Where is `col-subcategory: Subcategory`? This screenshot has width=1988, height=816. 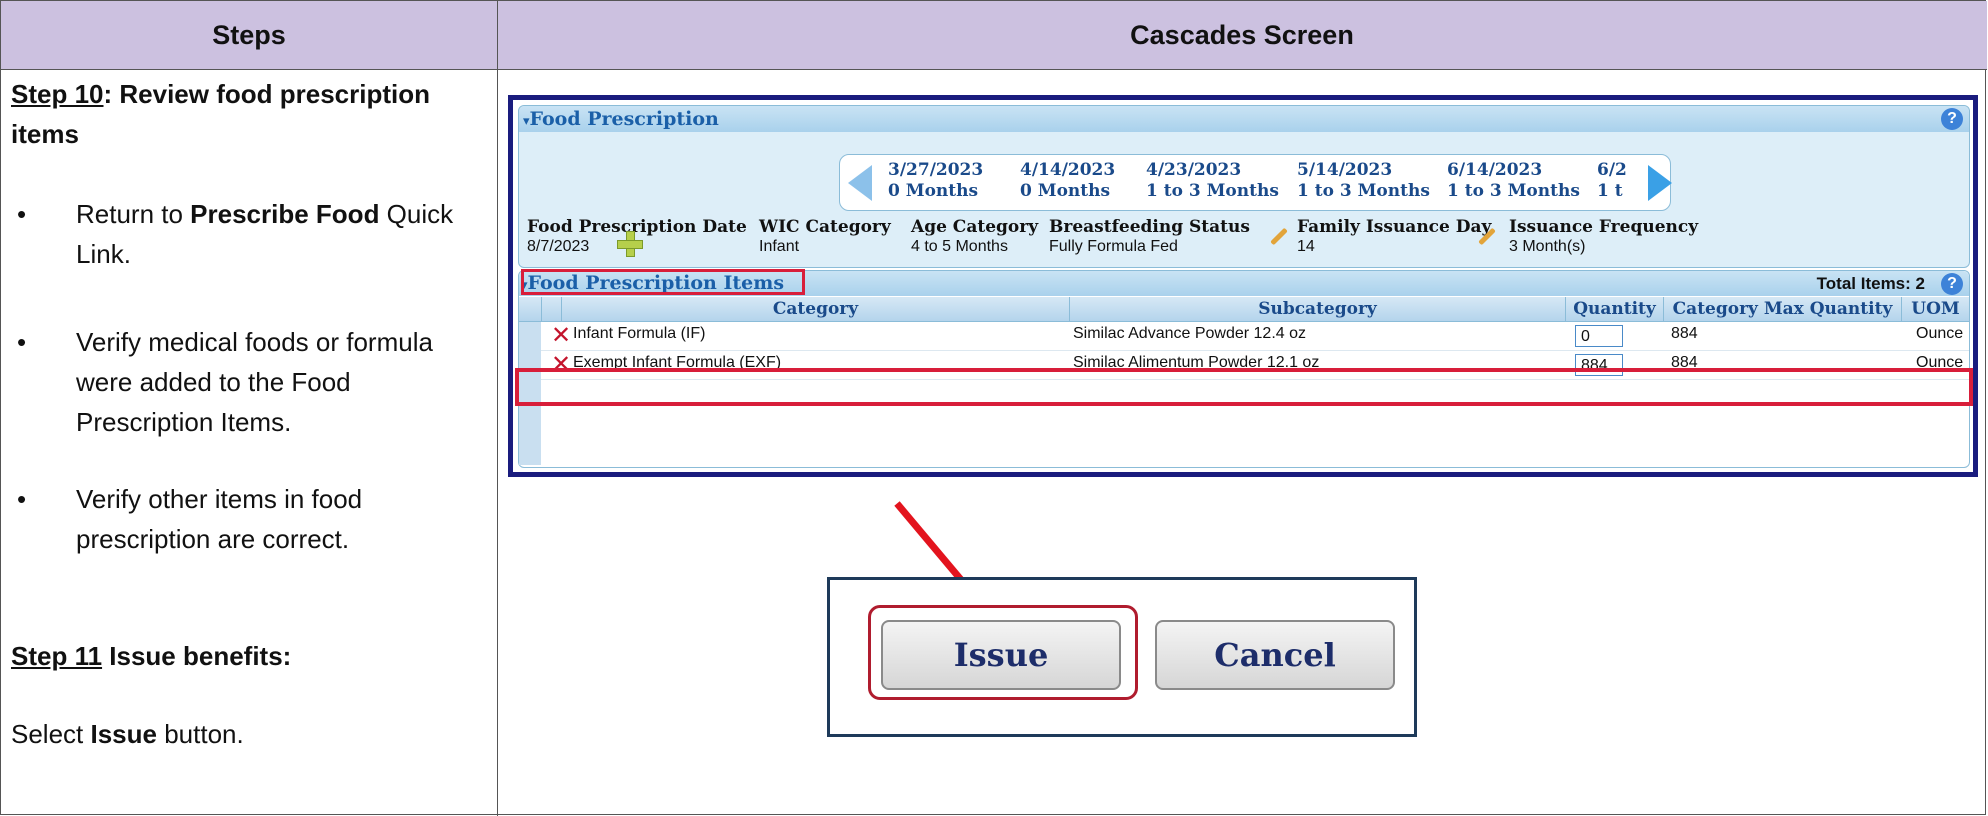
col-subcategory: Subcategory is located at coordinates (1317, 309).